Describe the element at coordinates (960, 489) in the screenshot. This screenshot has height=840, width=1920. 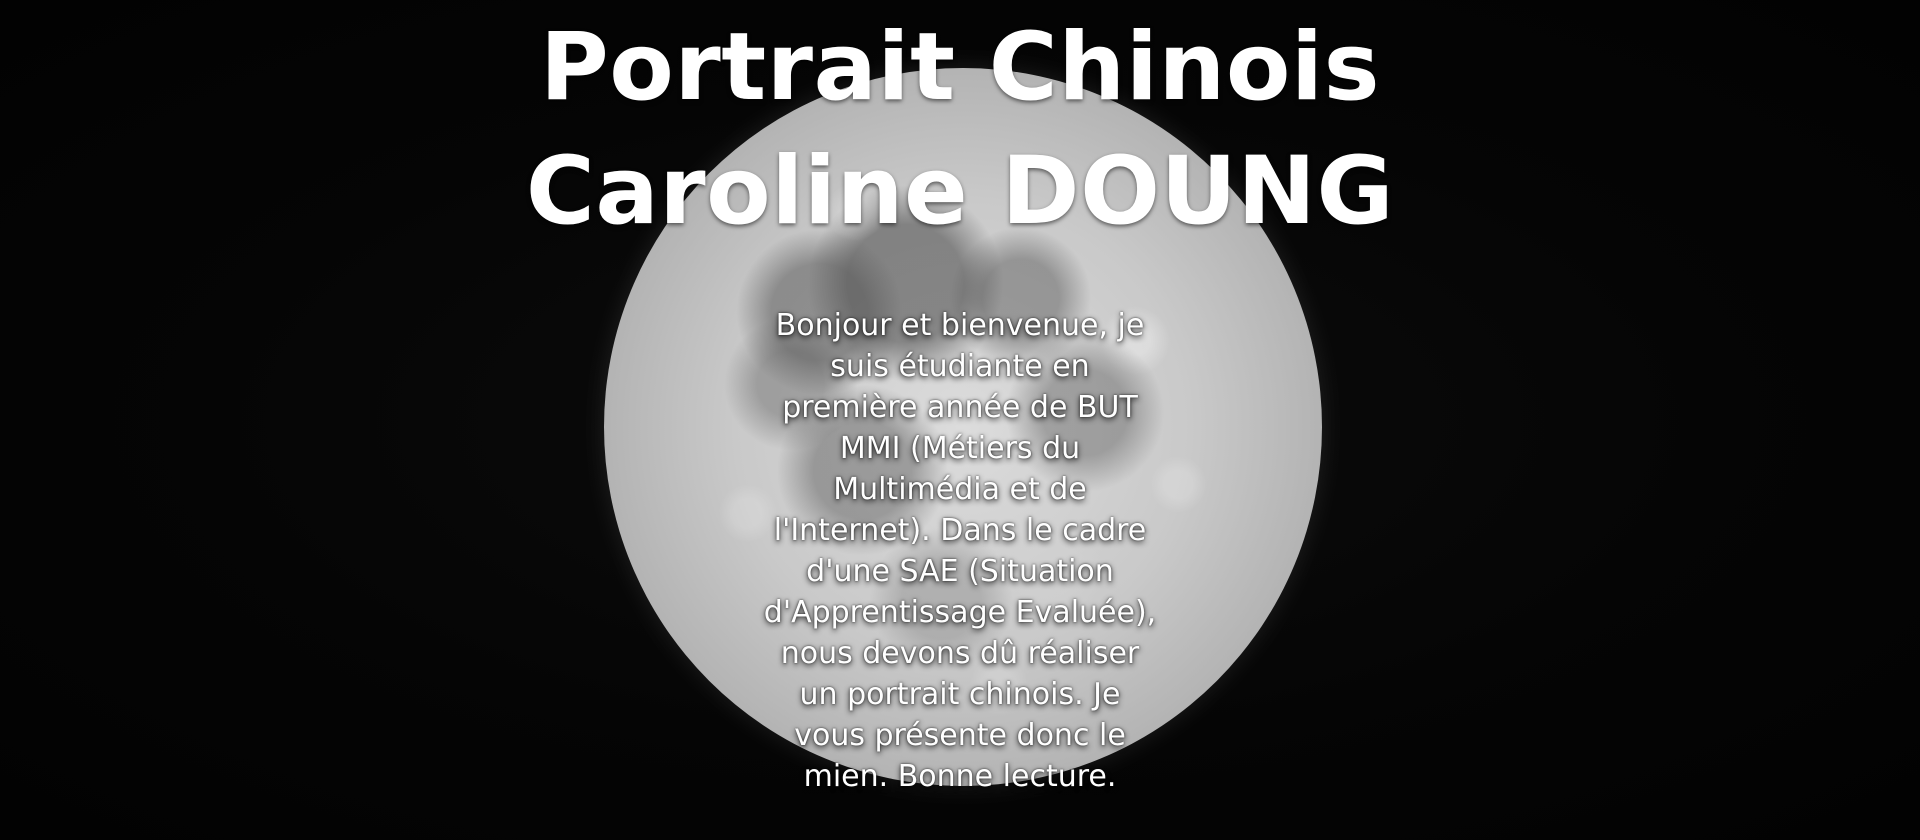
I see `intro-line: Multimédia et de` at that location.